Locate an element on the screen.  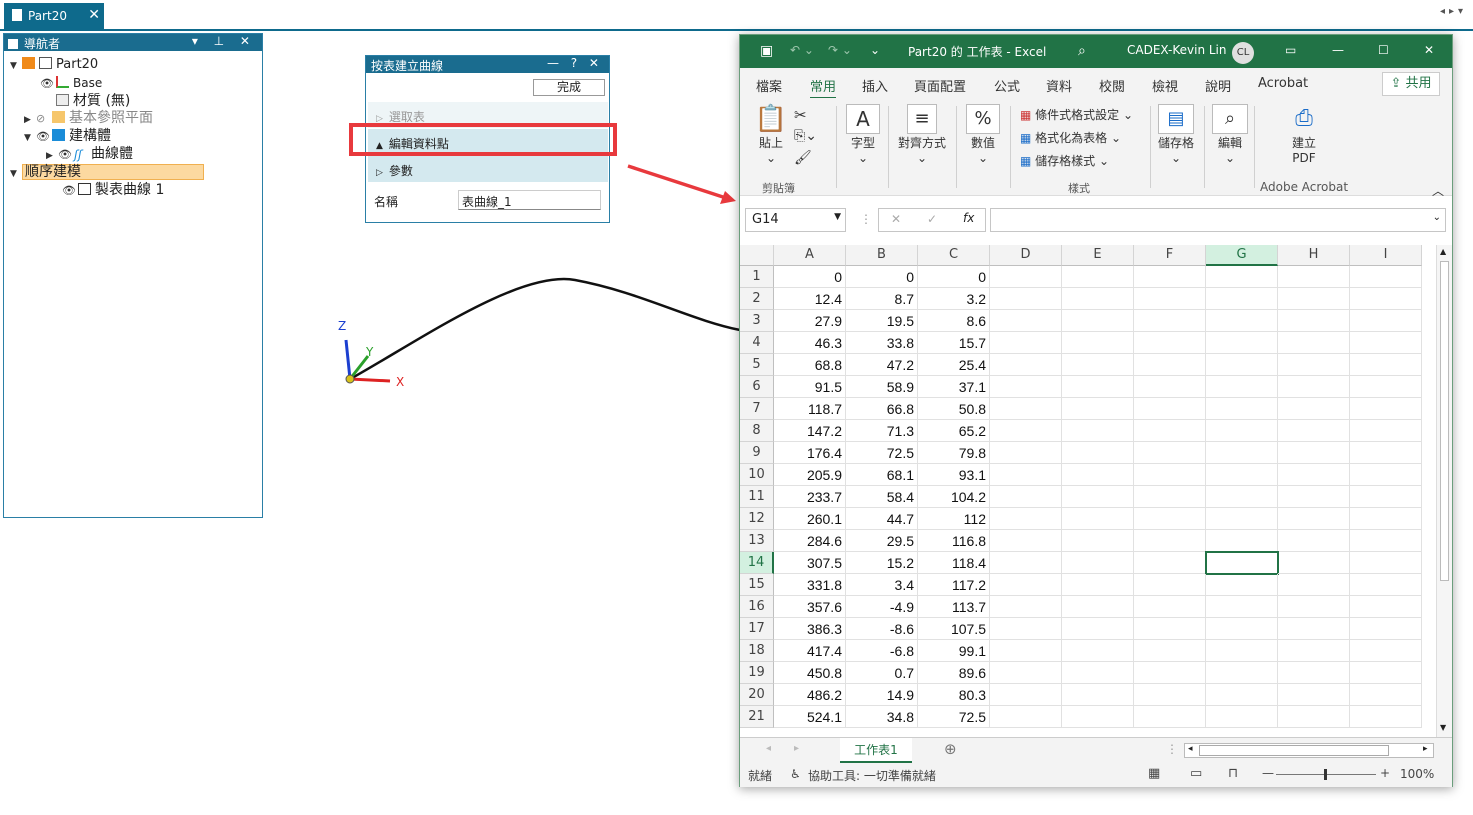
cell-d3 is located at coordinates (1026, 321).